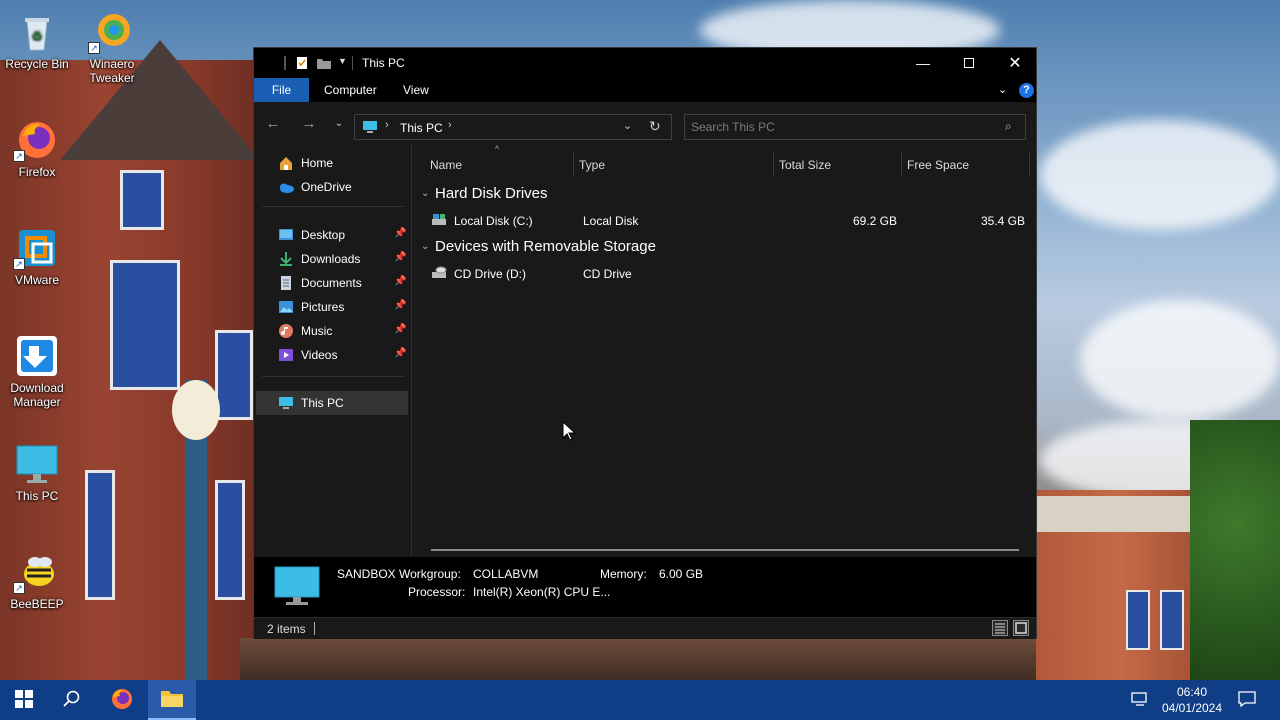  I want to click on firefox-icon: ↗, so click(36, 140).